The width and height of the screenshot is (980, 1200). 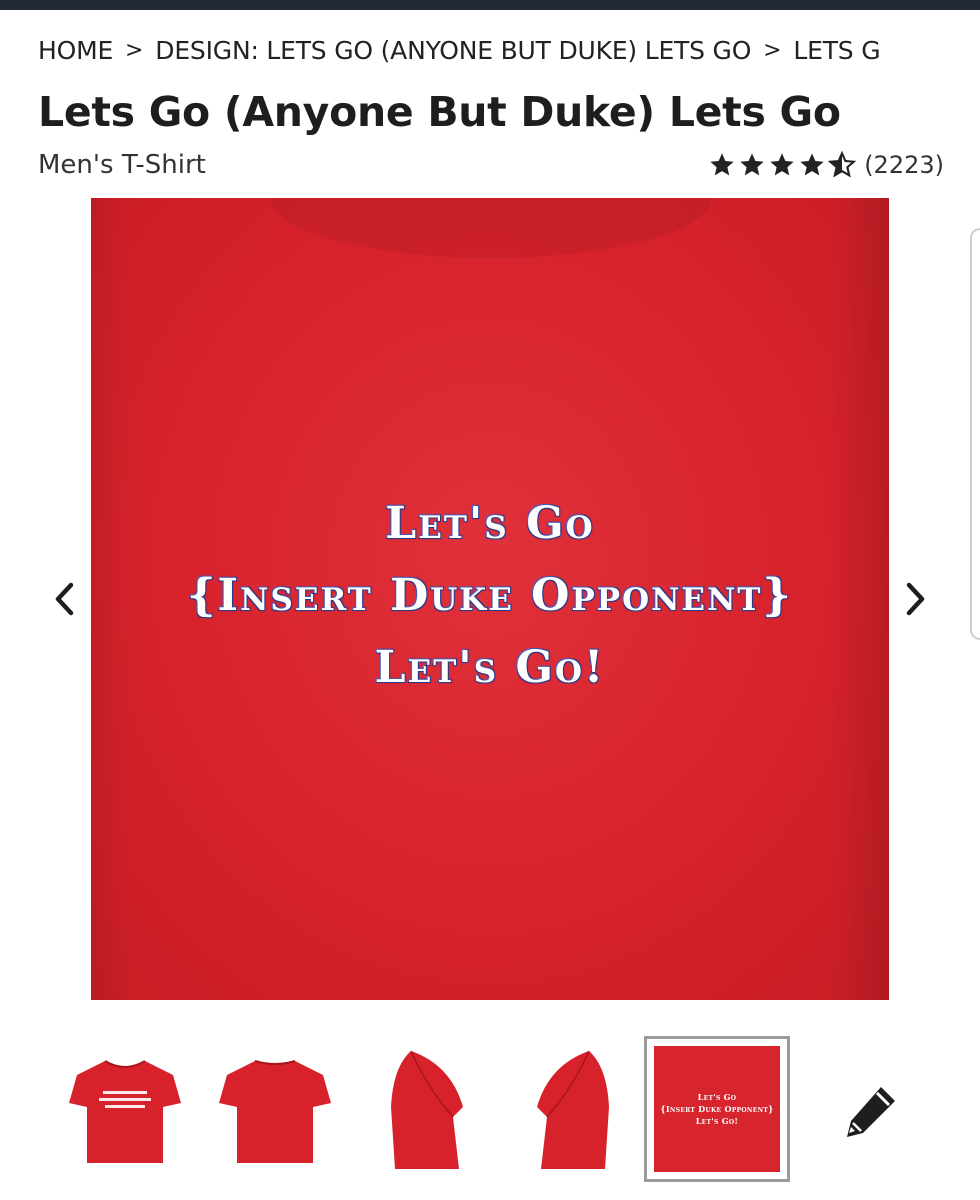 I want to click on closeup-line: {Insert Duke Opponent}, so click(x=717, y=1109).